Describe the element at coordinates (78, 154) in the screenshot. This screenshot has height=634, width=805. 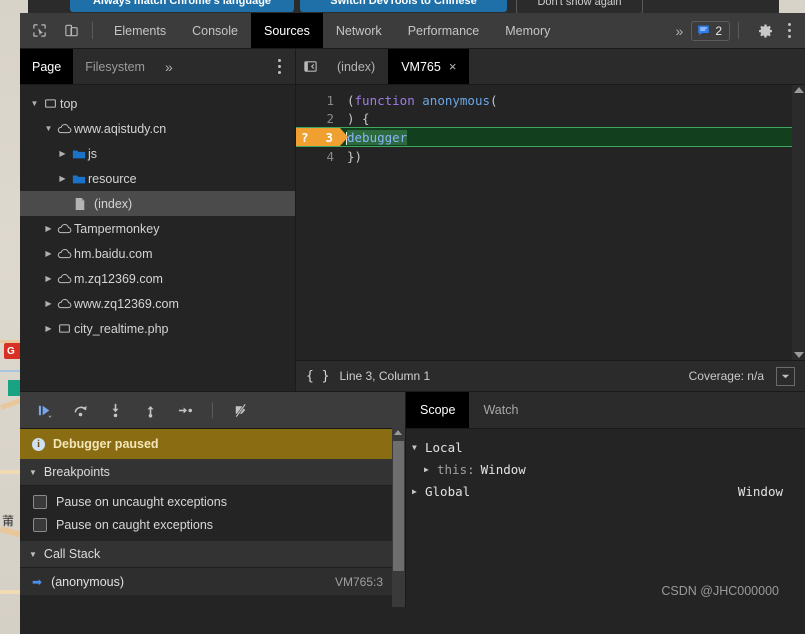
I see `folder-icon` at that location.